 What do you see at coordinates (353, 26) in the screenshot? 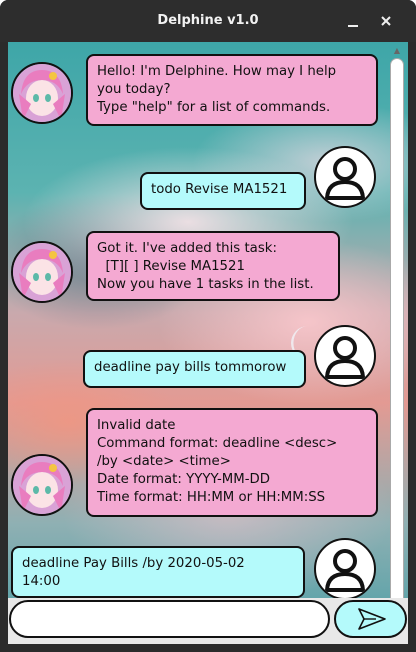
I see `minimize-icon` at bounding box center [353, 26].